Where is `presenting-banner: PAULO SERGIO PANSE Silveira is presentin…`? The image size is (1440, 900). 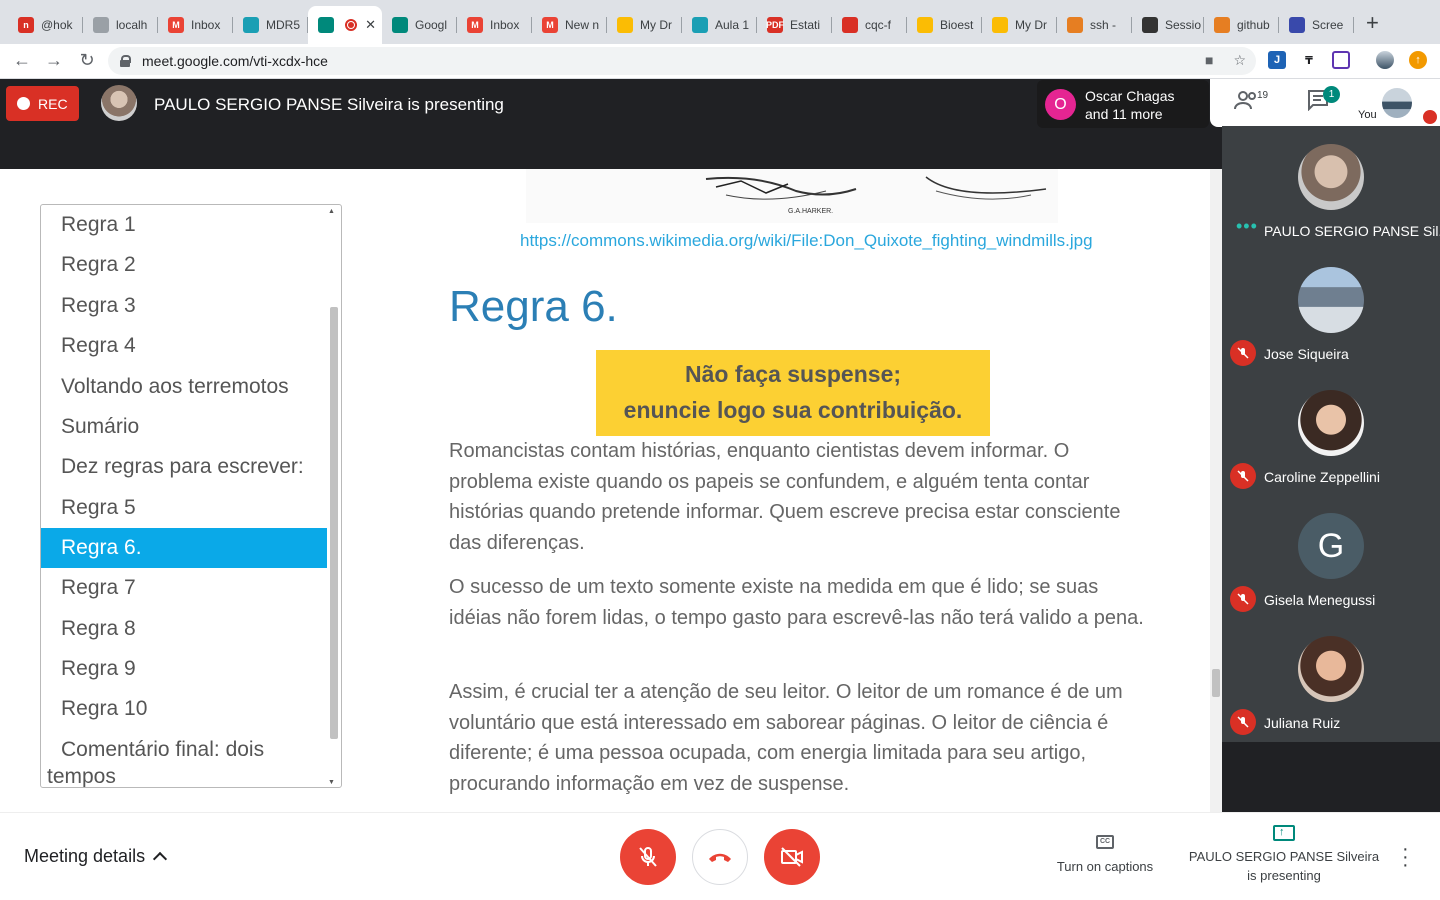 presenting-banner: PAULO SERGIO PANSE Silveira is presentin… is located at coordinates (329, 104).